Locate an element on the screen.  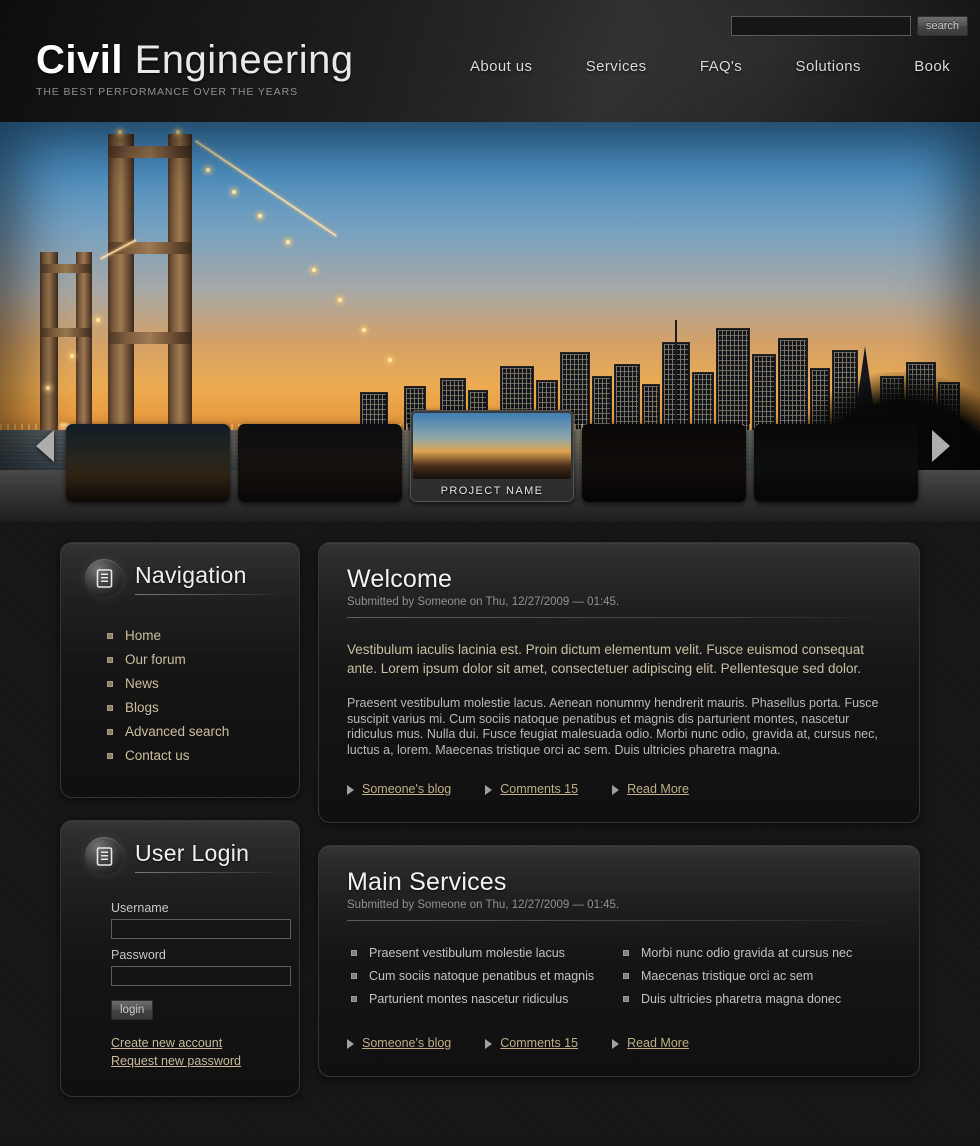
login-helper-links: Create new account Request new password is located at coordinates (196, 1052).